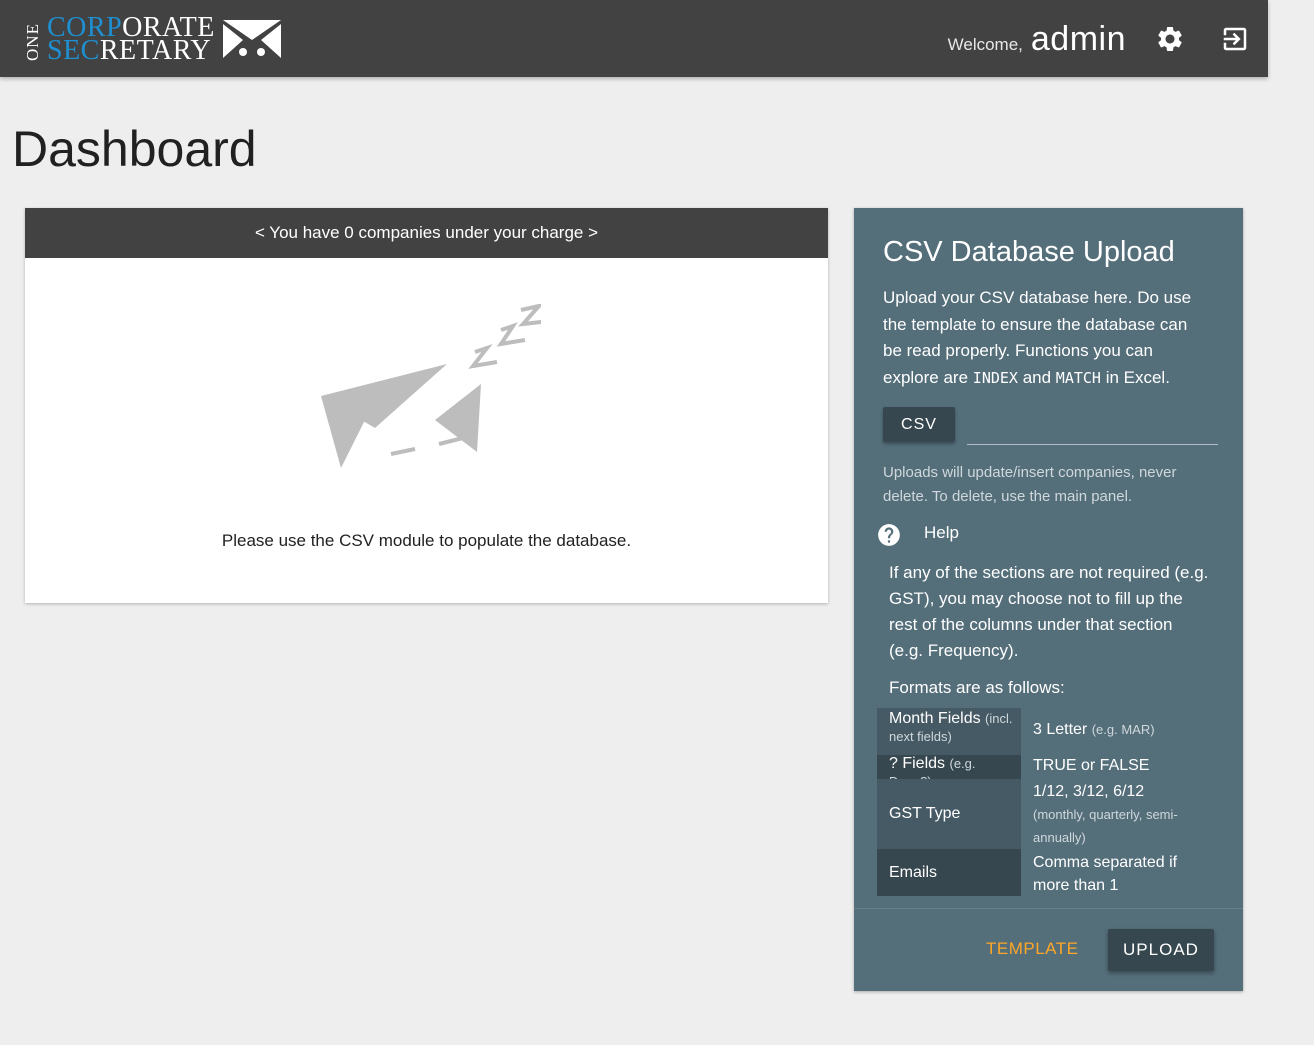 The width and height of the screenshot is (1314, 1045). Describe the element at coordinates (949, 772) in the screenshot. I see `format-key-cell: ? Fields (e.g. Done?)` at that location.